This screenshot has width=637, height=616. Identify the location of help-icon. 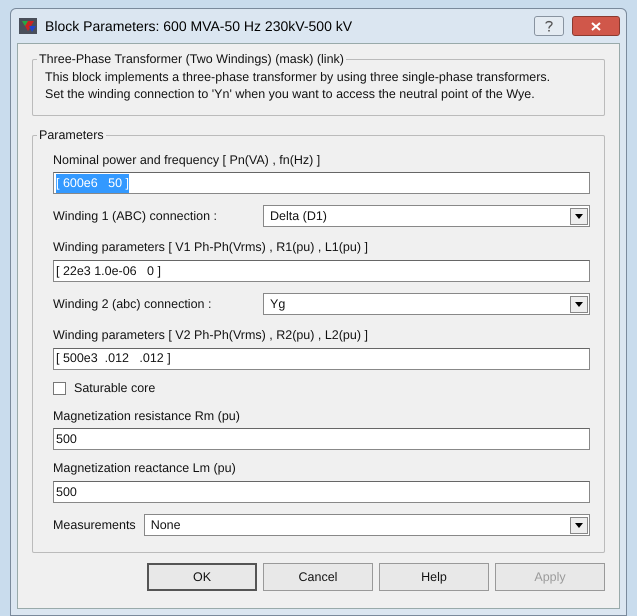
(549, 26).